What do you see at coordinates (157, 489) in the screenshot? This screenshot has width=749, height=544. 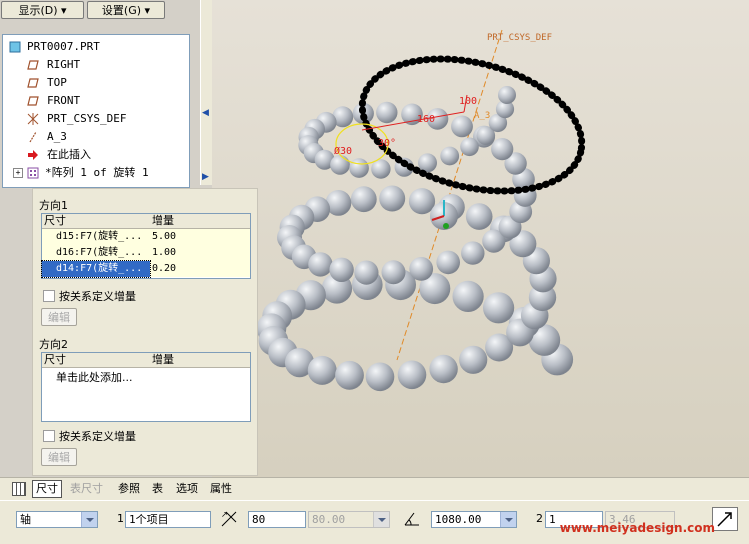 I see `tab-table: 表` at bounding box center [157, 489].